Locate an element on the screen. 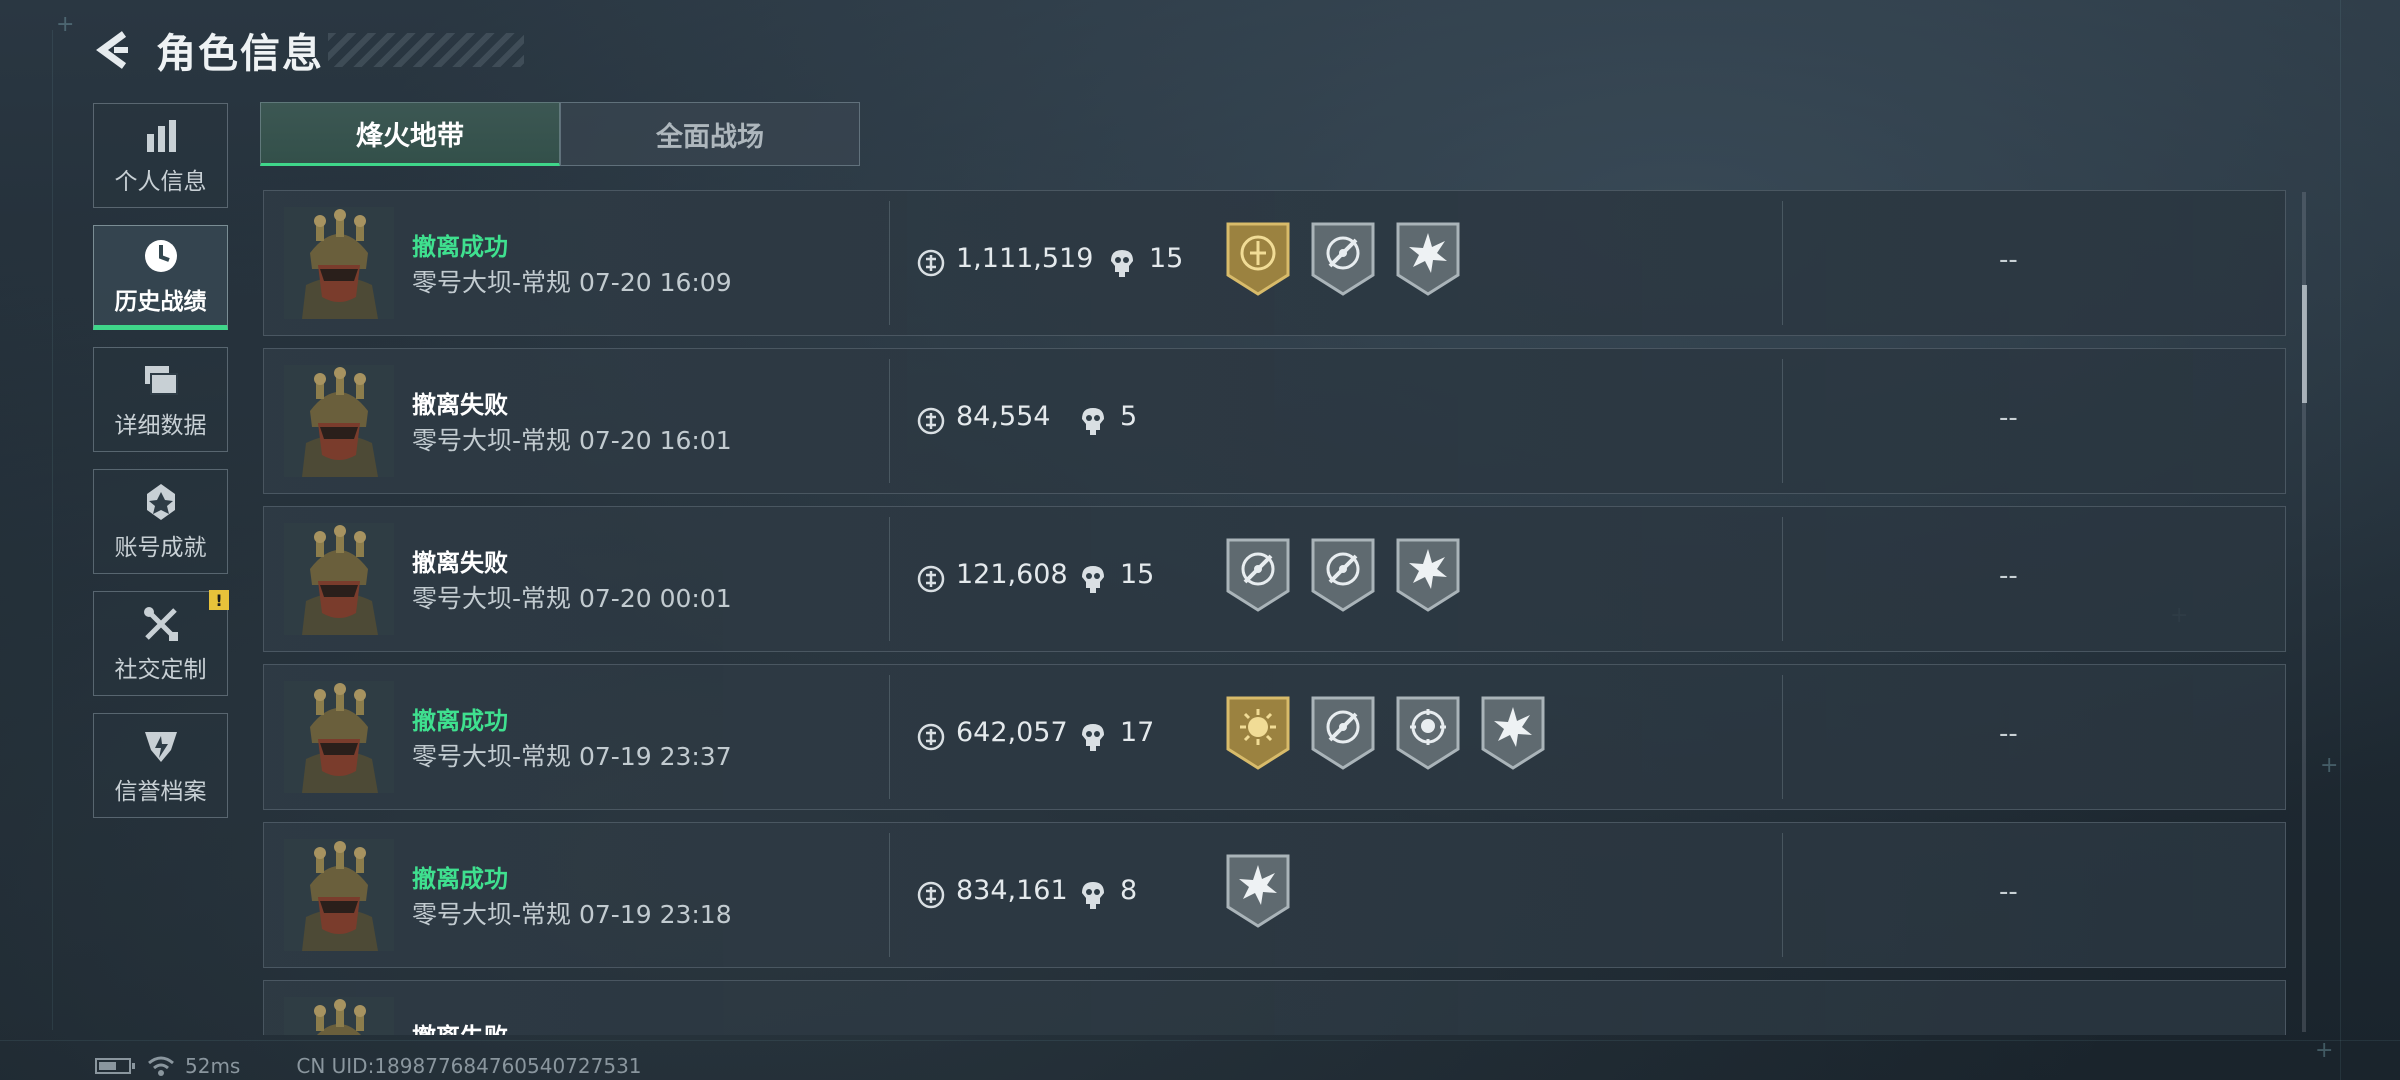 This screenshot has height=1080, width=2400. clock-icon is located at coordinates (160, 255).